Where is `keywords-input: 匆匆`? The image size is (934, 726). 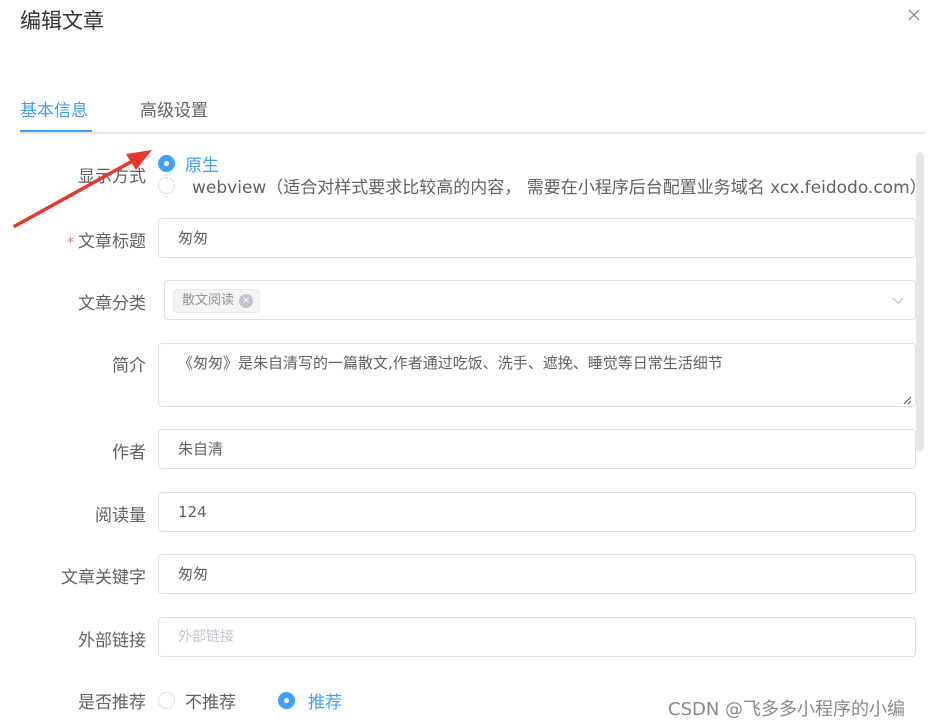
keywords-input: 匆匆 is located at coordinates (537, 574).